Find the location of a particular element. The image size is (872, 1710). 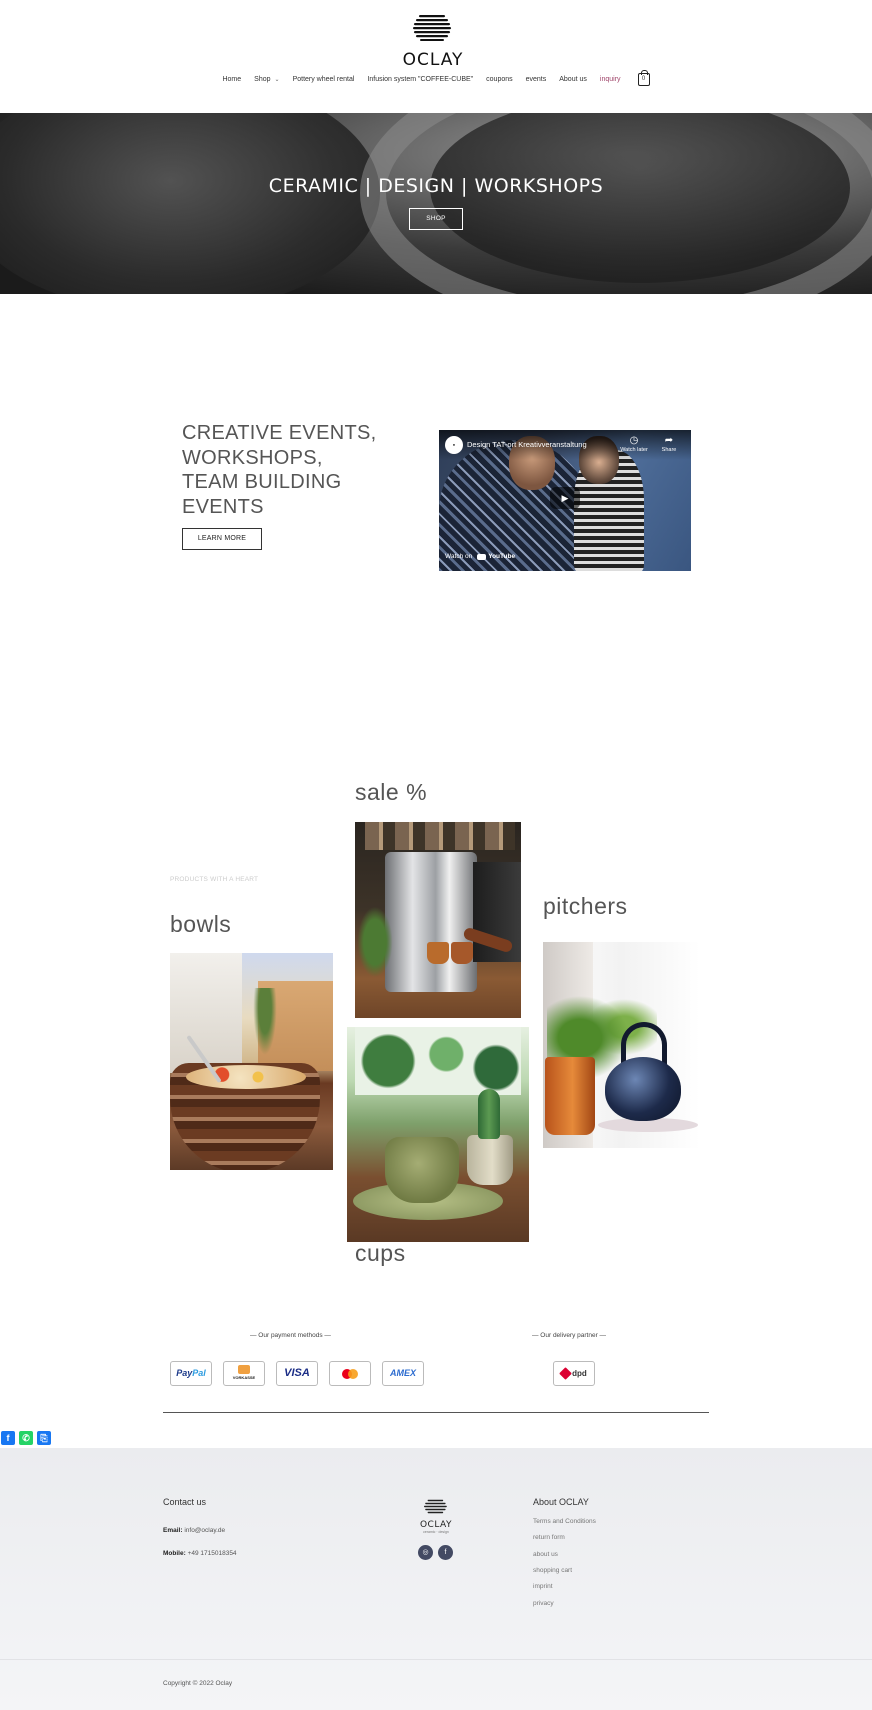

events-heading-line: CREATIVE EVENTS, is located at coordinates (279, 433).